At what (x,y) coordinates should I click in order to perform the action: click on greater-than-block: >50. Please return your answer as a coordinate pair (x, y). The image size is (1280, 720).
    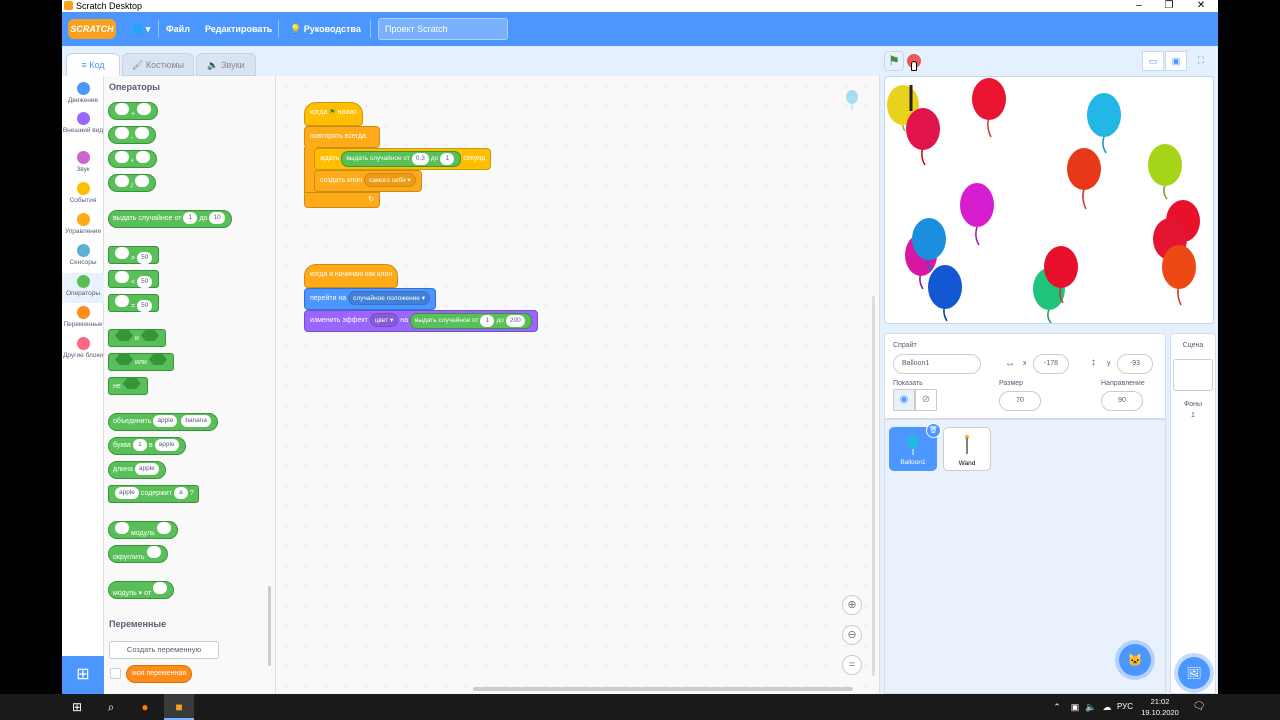
    Looking at the image, I should click on (134, 255).